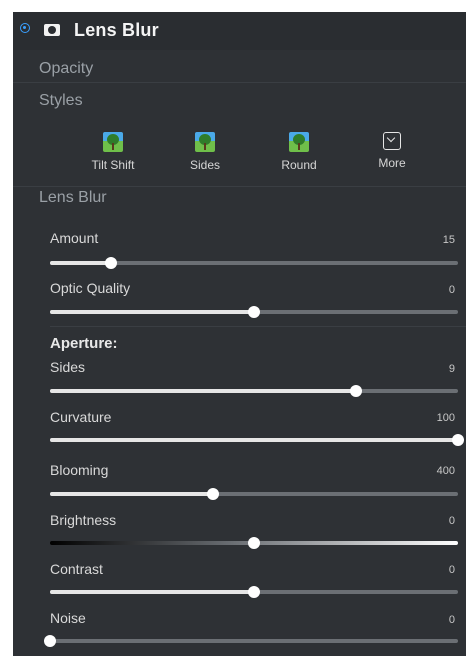 This screenshot has height=656, width=466. What do you see at coordinates (84, 343) in the screenshot?
I see `aperture-heading: Aperture:` at bounding box center [84, 343].